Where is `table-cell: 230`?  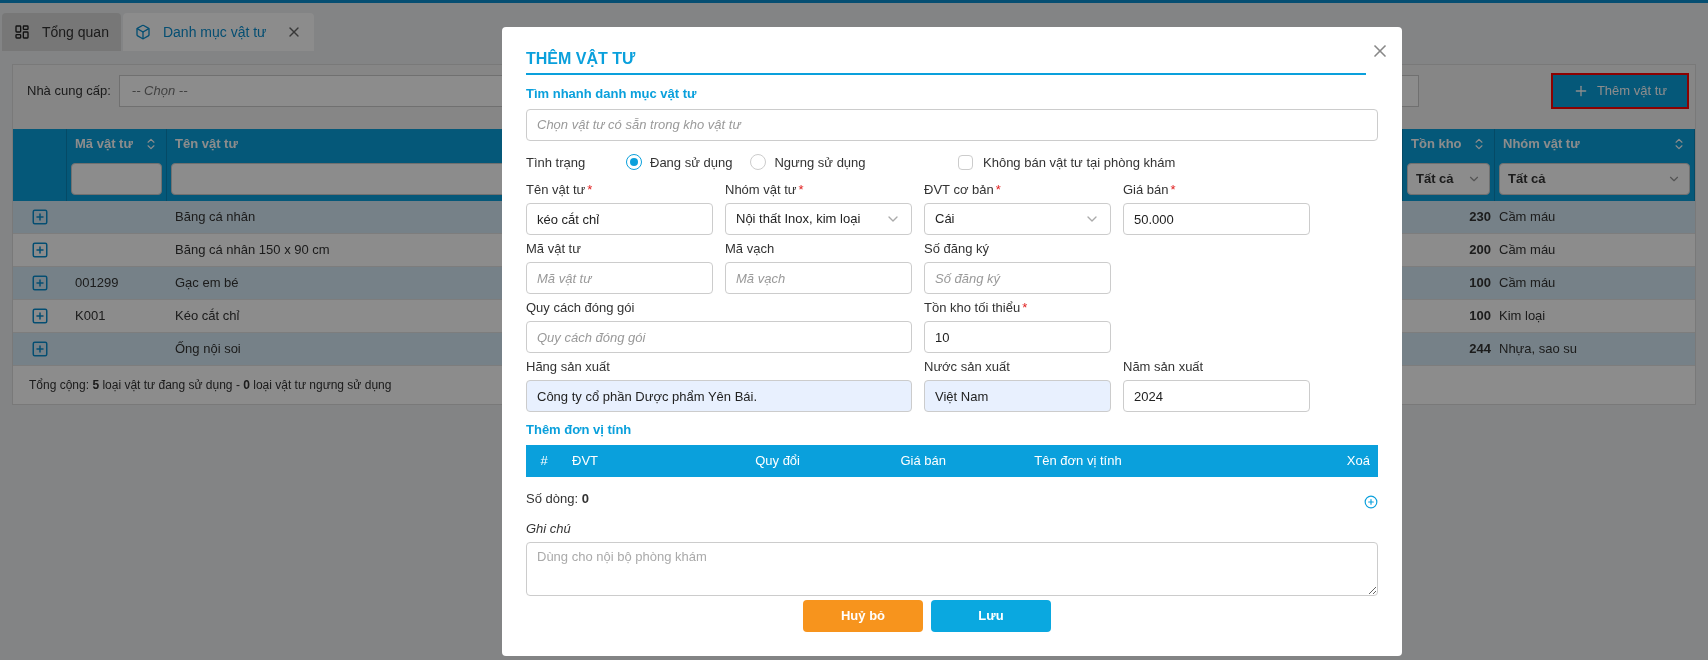
table-cell: 230 is located at coordinates (1480, 217).